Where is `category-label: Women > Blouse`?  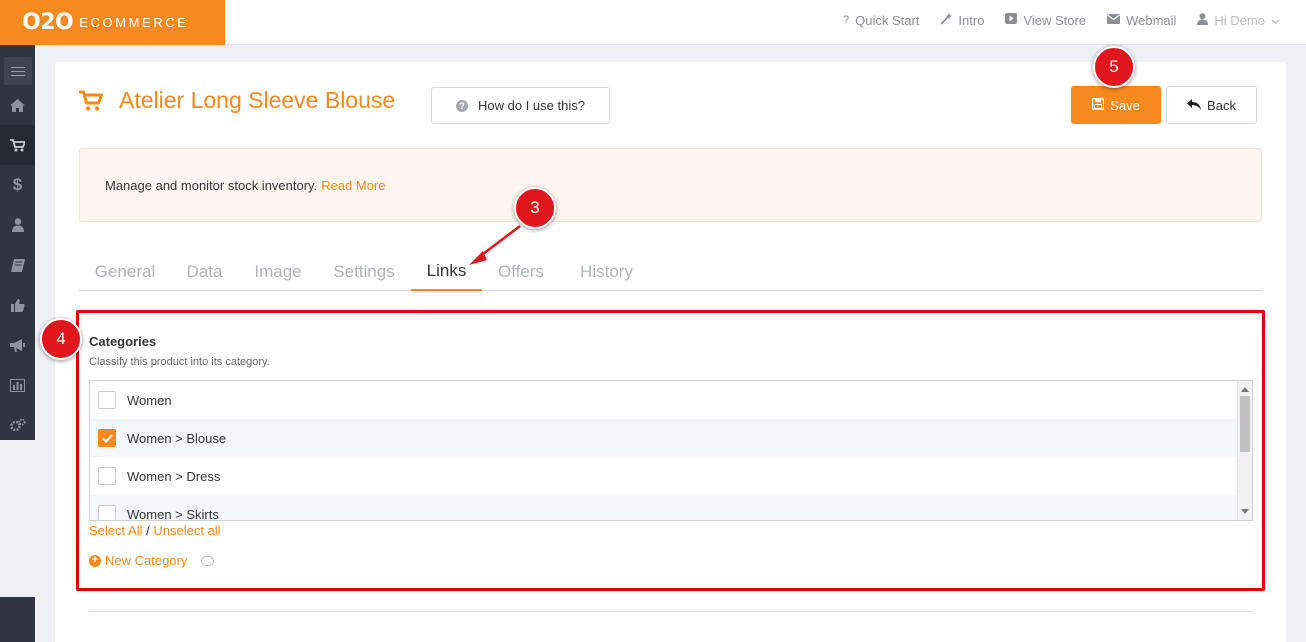 category-label: Women > Blouse is located at coordinates (177, 438).